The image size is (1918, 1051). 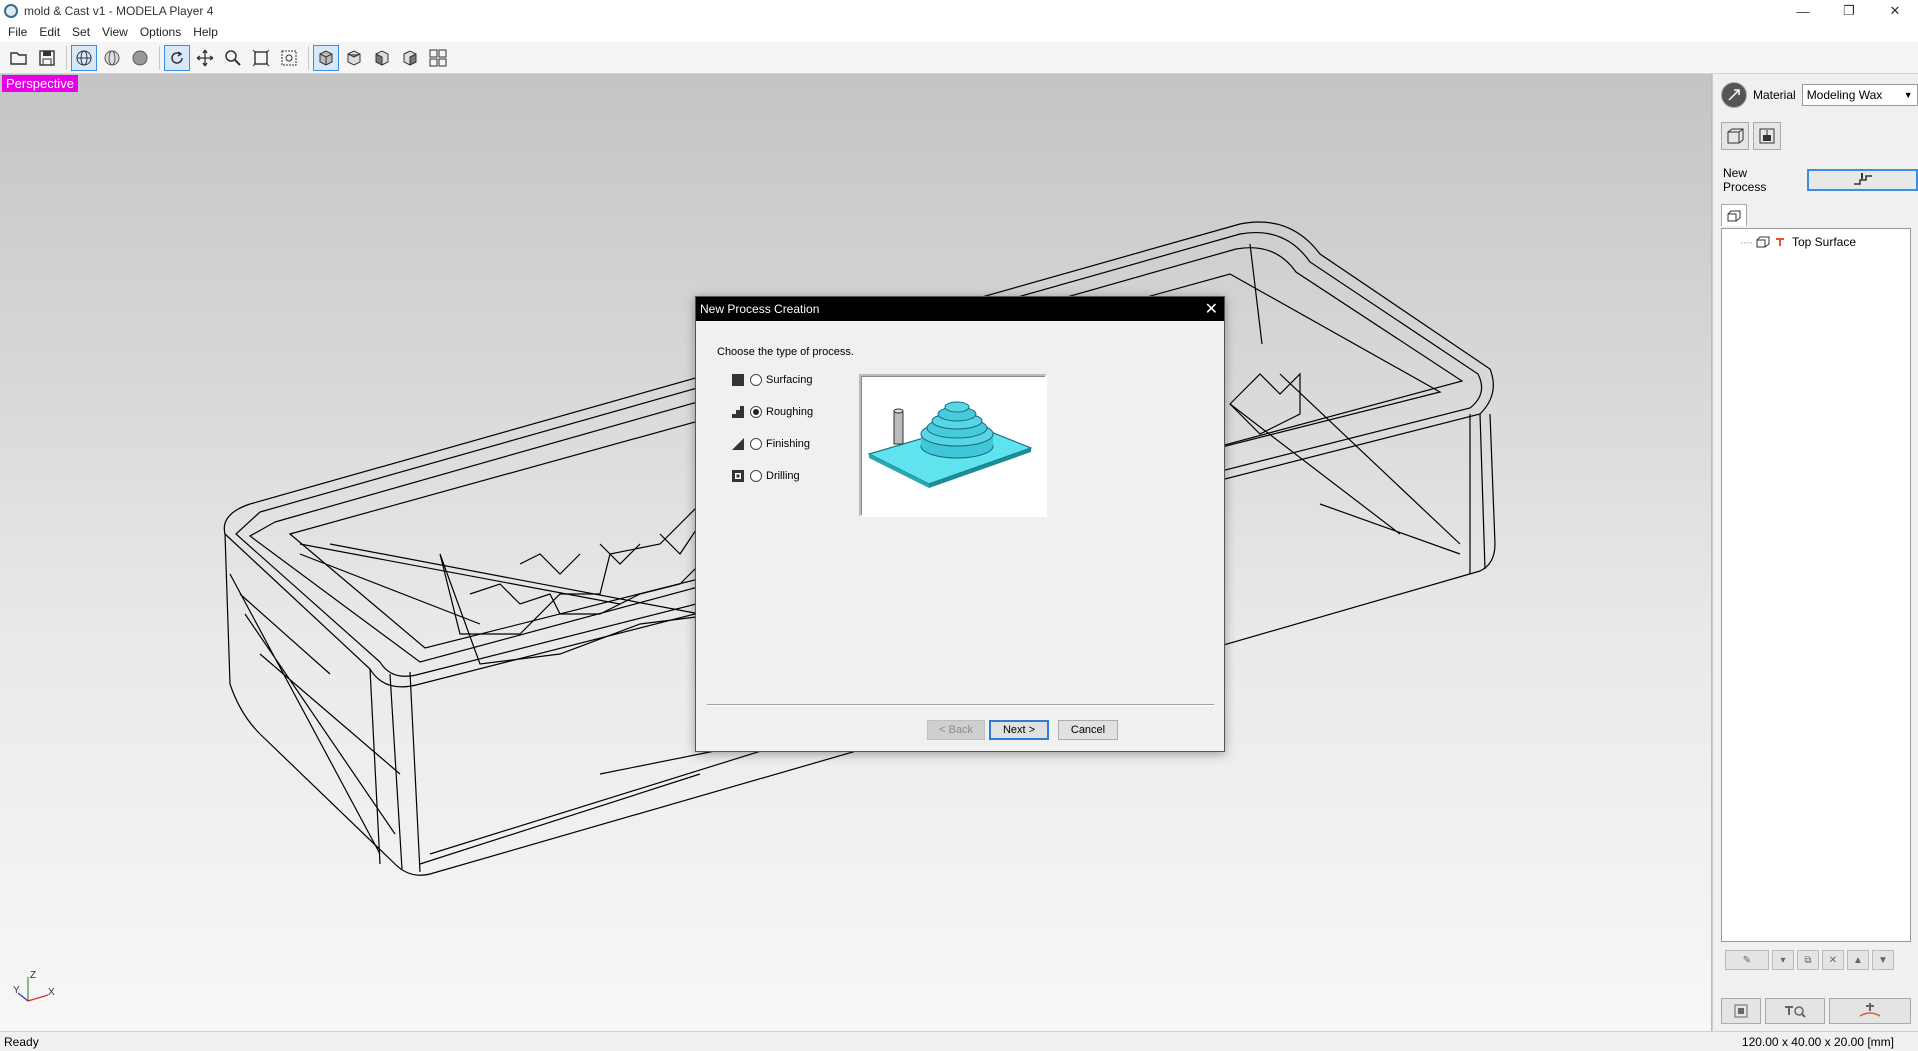 I want to click on filter-icon: ▾, so click(x=1783, y=960).